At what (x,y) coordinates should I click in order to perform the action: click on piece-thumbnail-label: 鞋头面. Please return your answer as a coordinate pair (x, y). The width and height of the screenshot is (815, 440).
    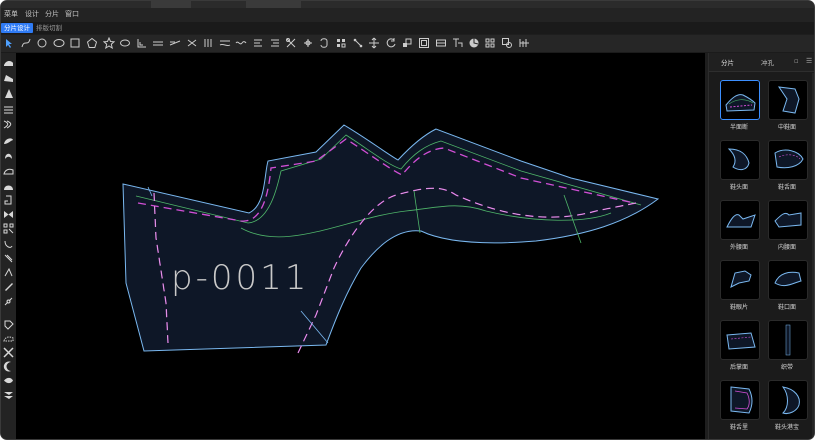
    Looking at the image, I should click on (738, 187).